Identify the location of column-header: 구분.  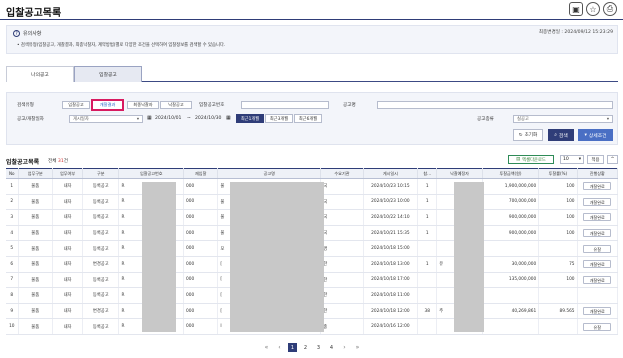
(101, 173).